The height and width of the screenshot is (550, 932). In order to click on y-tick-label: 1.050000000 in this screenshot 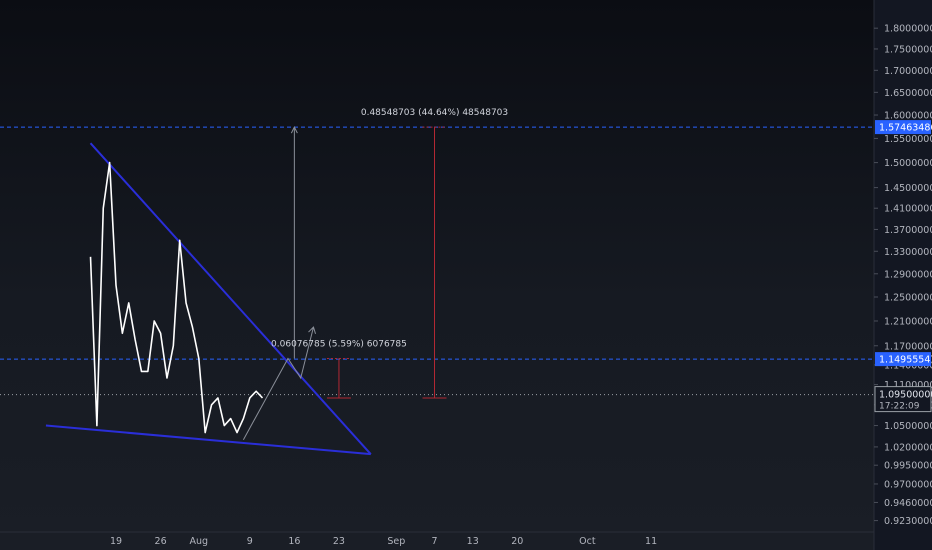, I will do `click(908, 426)`.